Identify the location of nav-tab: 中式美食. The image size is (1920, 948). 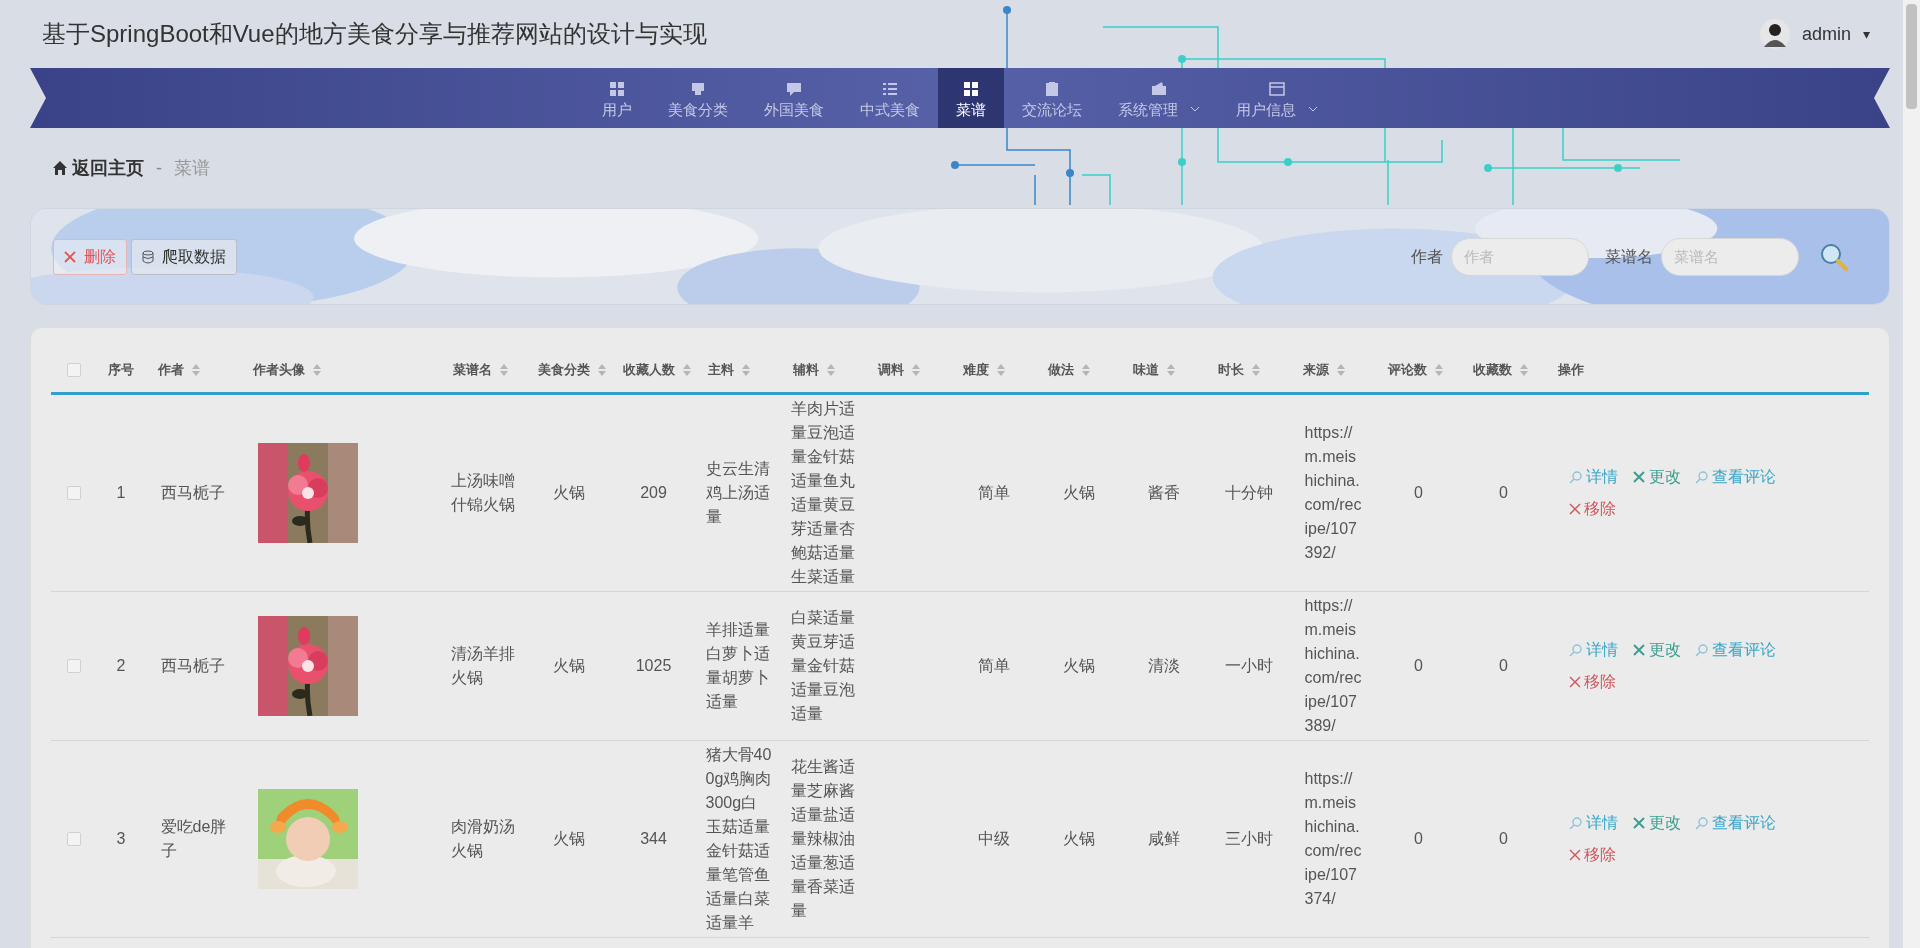
(890, 98).